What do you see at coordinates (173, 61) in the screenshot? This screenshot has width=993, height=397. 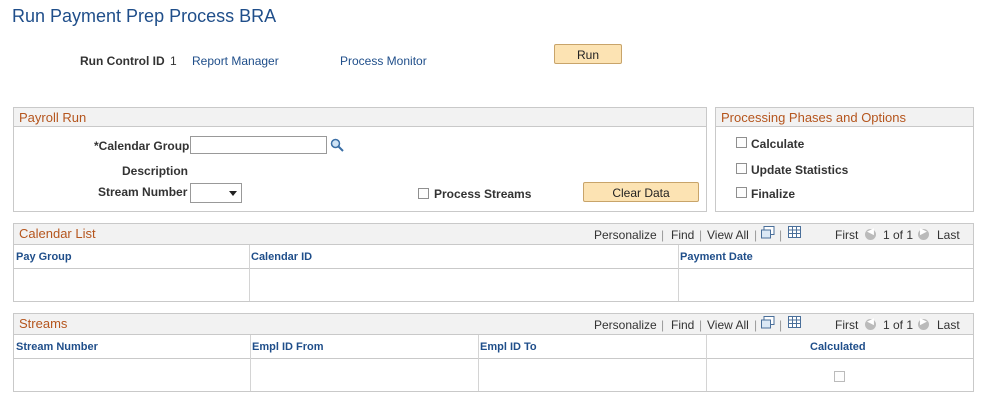 I see `run-control-value: 1` at bounding box center [173, 61].